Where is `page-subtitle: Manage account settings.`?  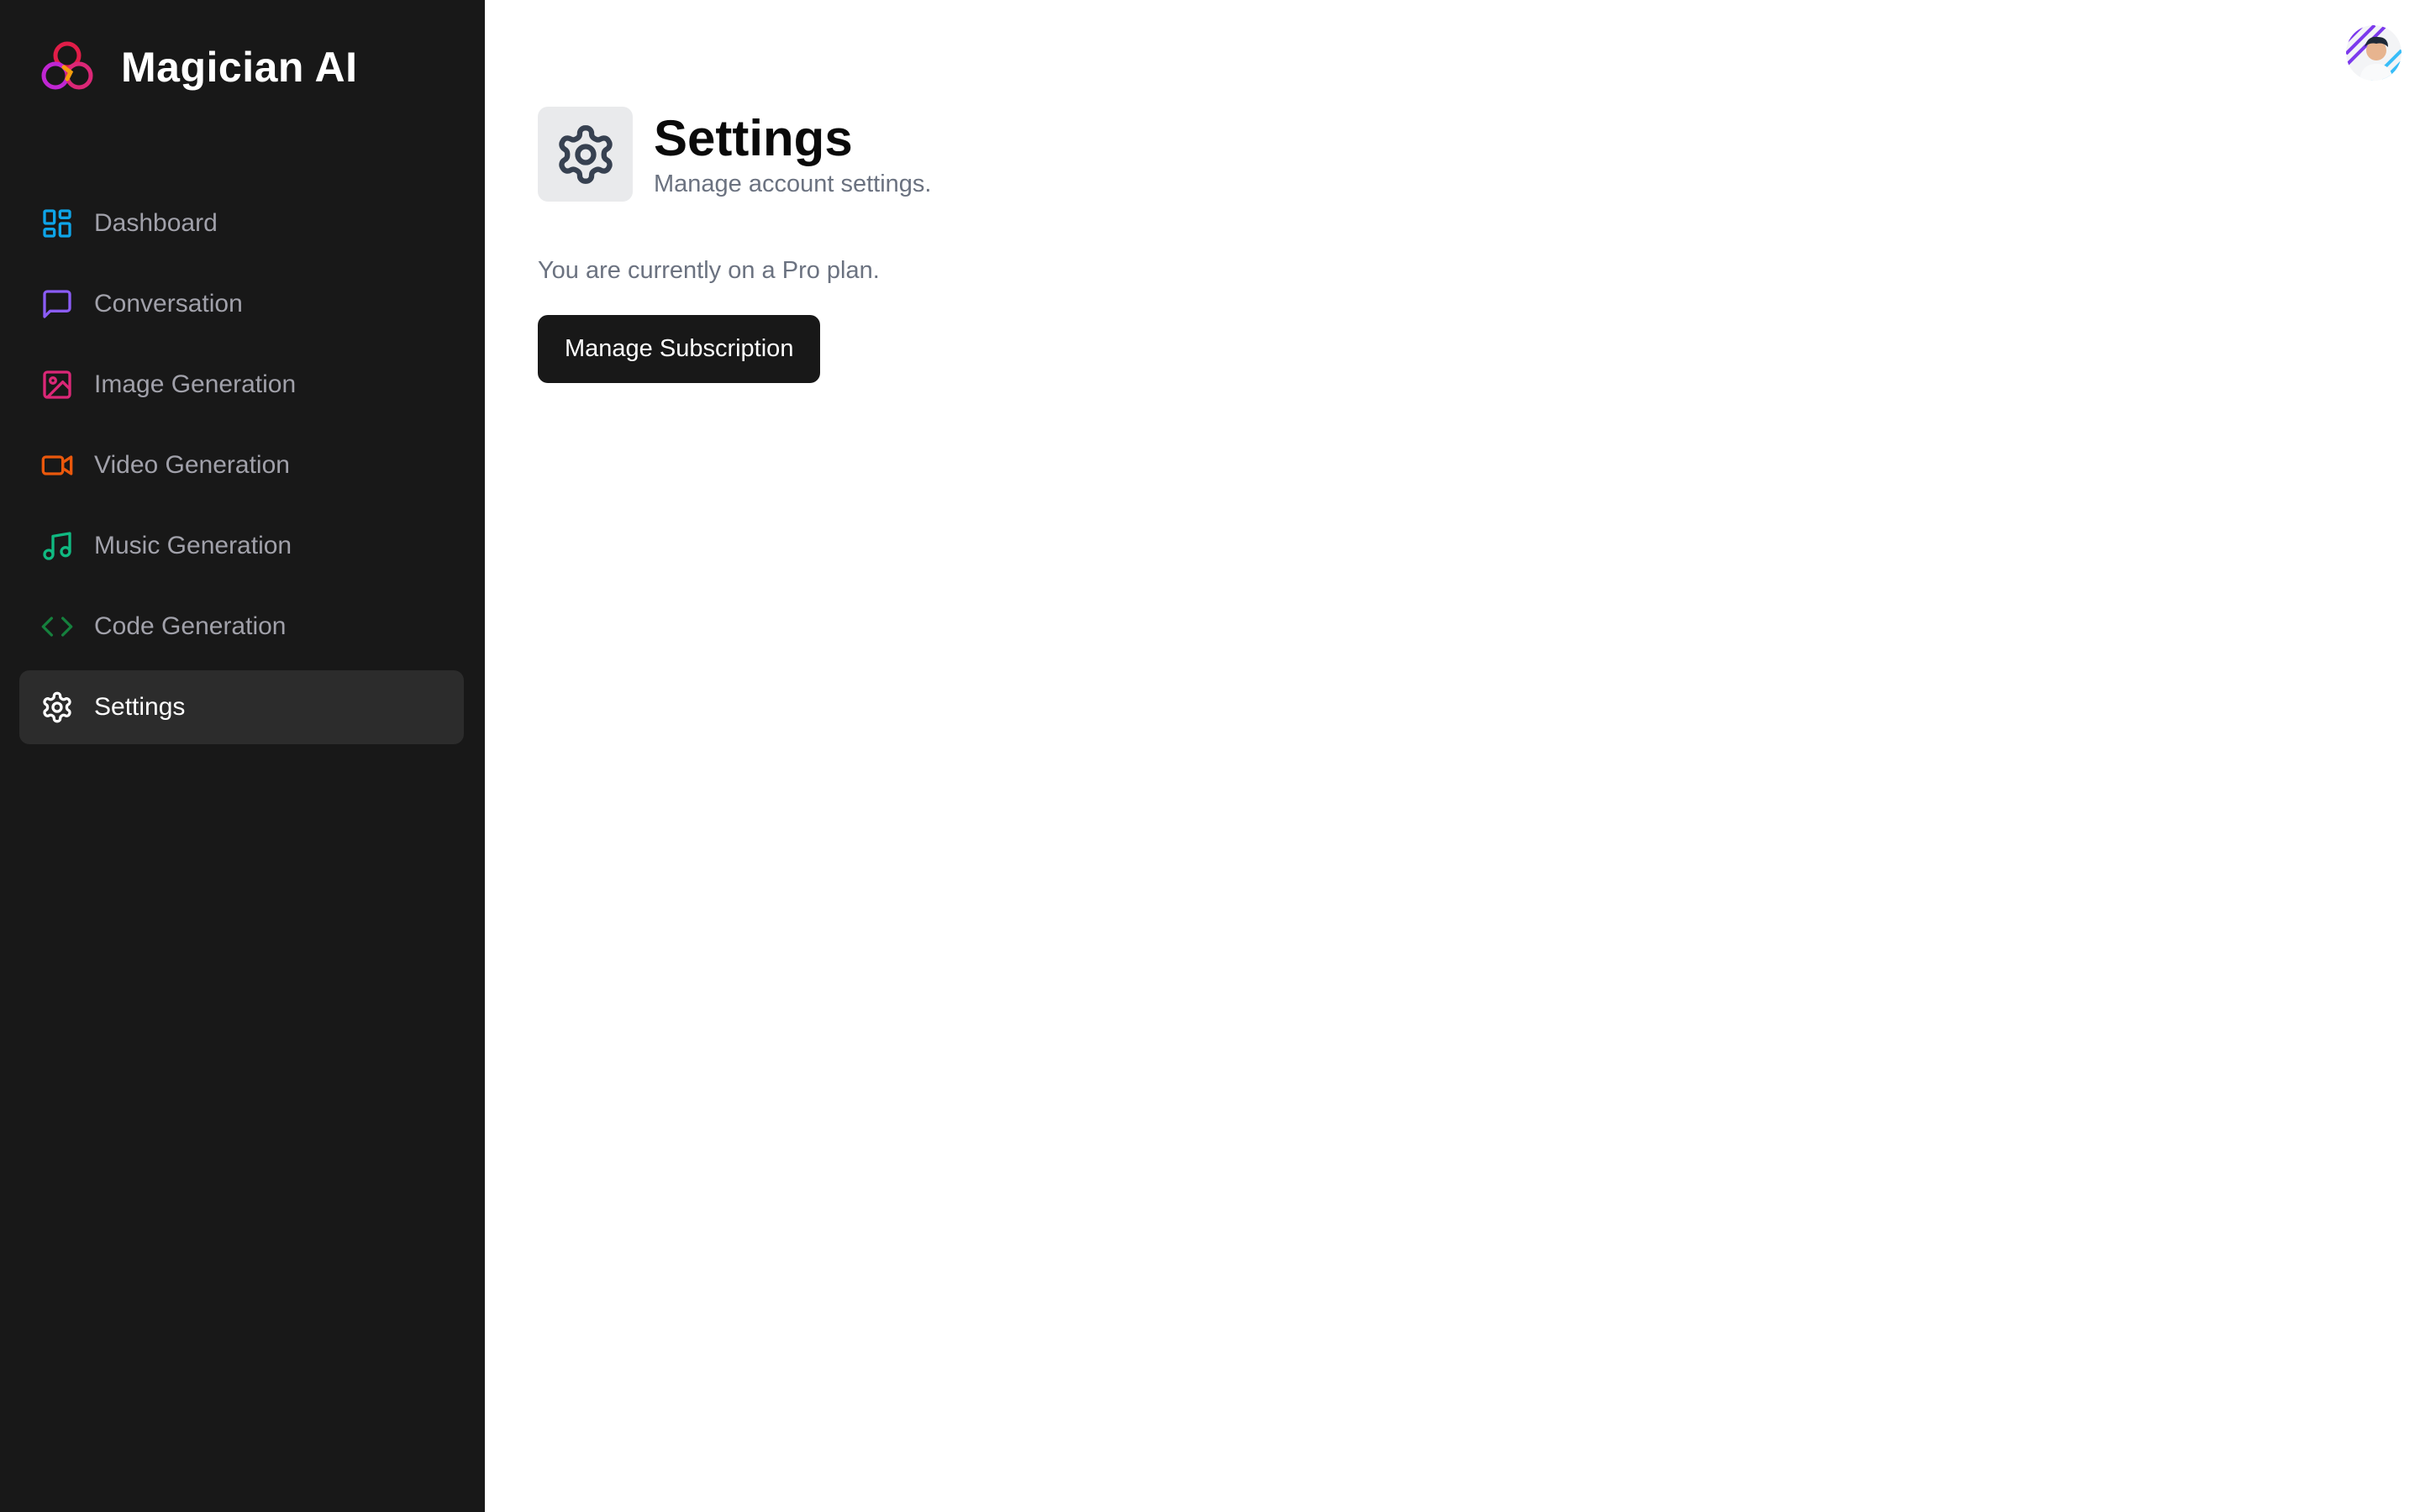
page-subtitle: Manage account settings. is located at coordinates (793, 184).